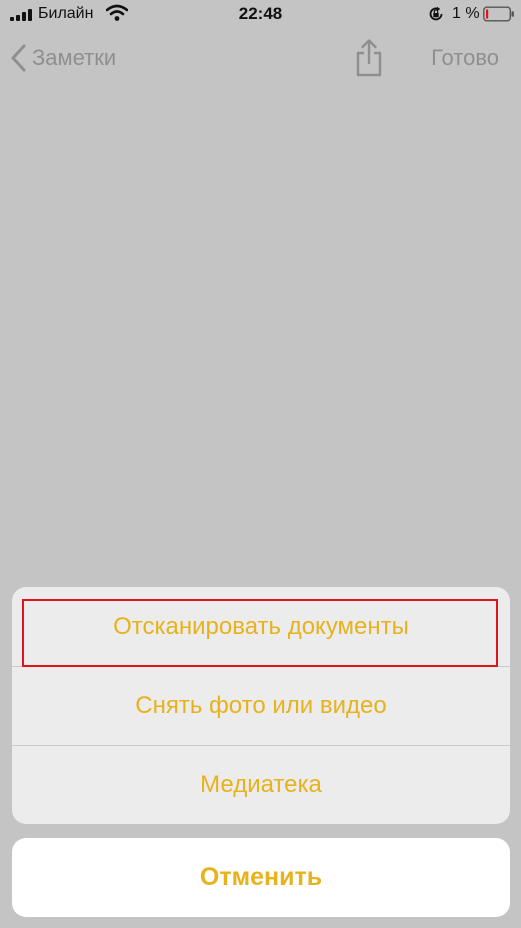 The image size is (521, 928). What do you see at coordinates (466, 13) in the screenshot?
I see `battery-percent: 1 %` at bounding box center [466, 13].